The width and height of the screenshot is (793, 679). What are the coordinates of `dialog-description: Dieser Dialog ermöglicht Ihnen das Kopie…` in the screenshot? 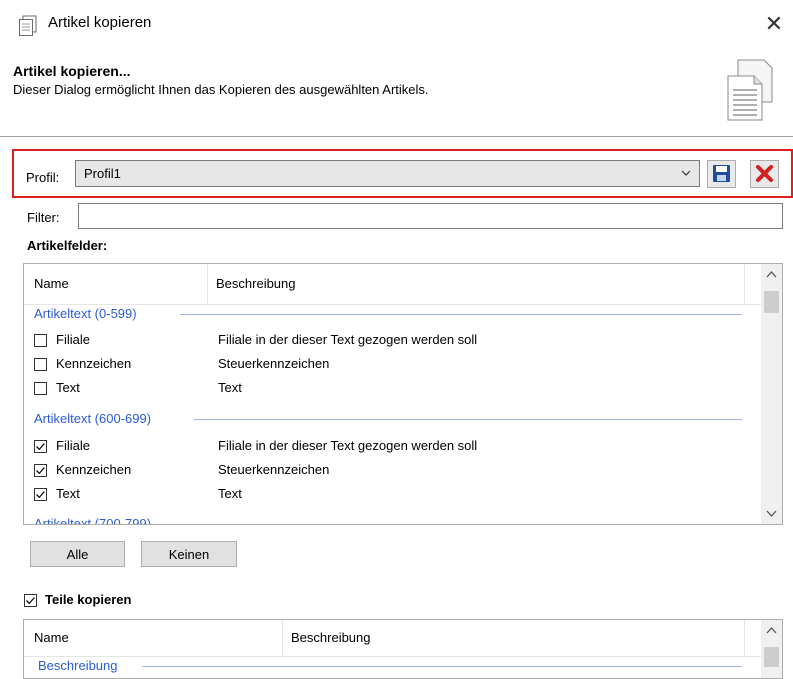 It's located at (221, 89).